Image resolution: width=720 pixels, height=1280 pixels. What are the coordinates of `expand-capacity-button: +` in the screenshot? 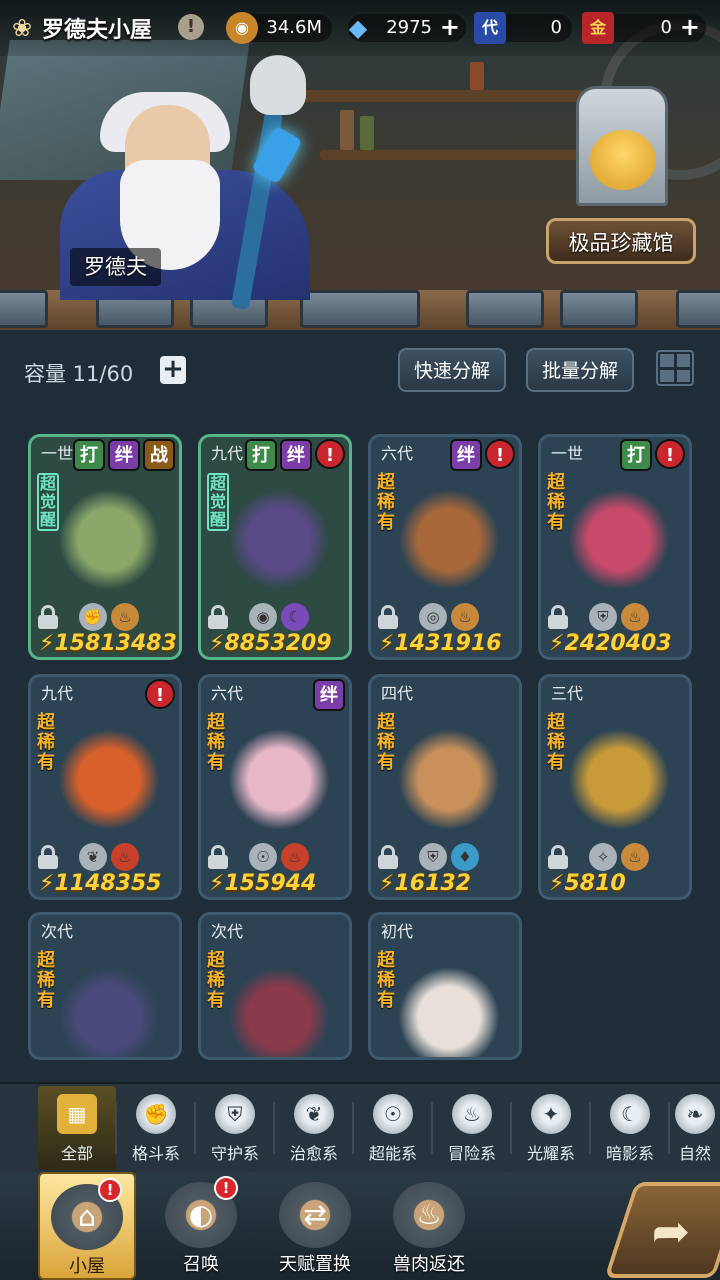 It's located at (173, 370).